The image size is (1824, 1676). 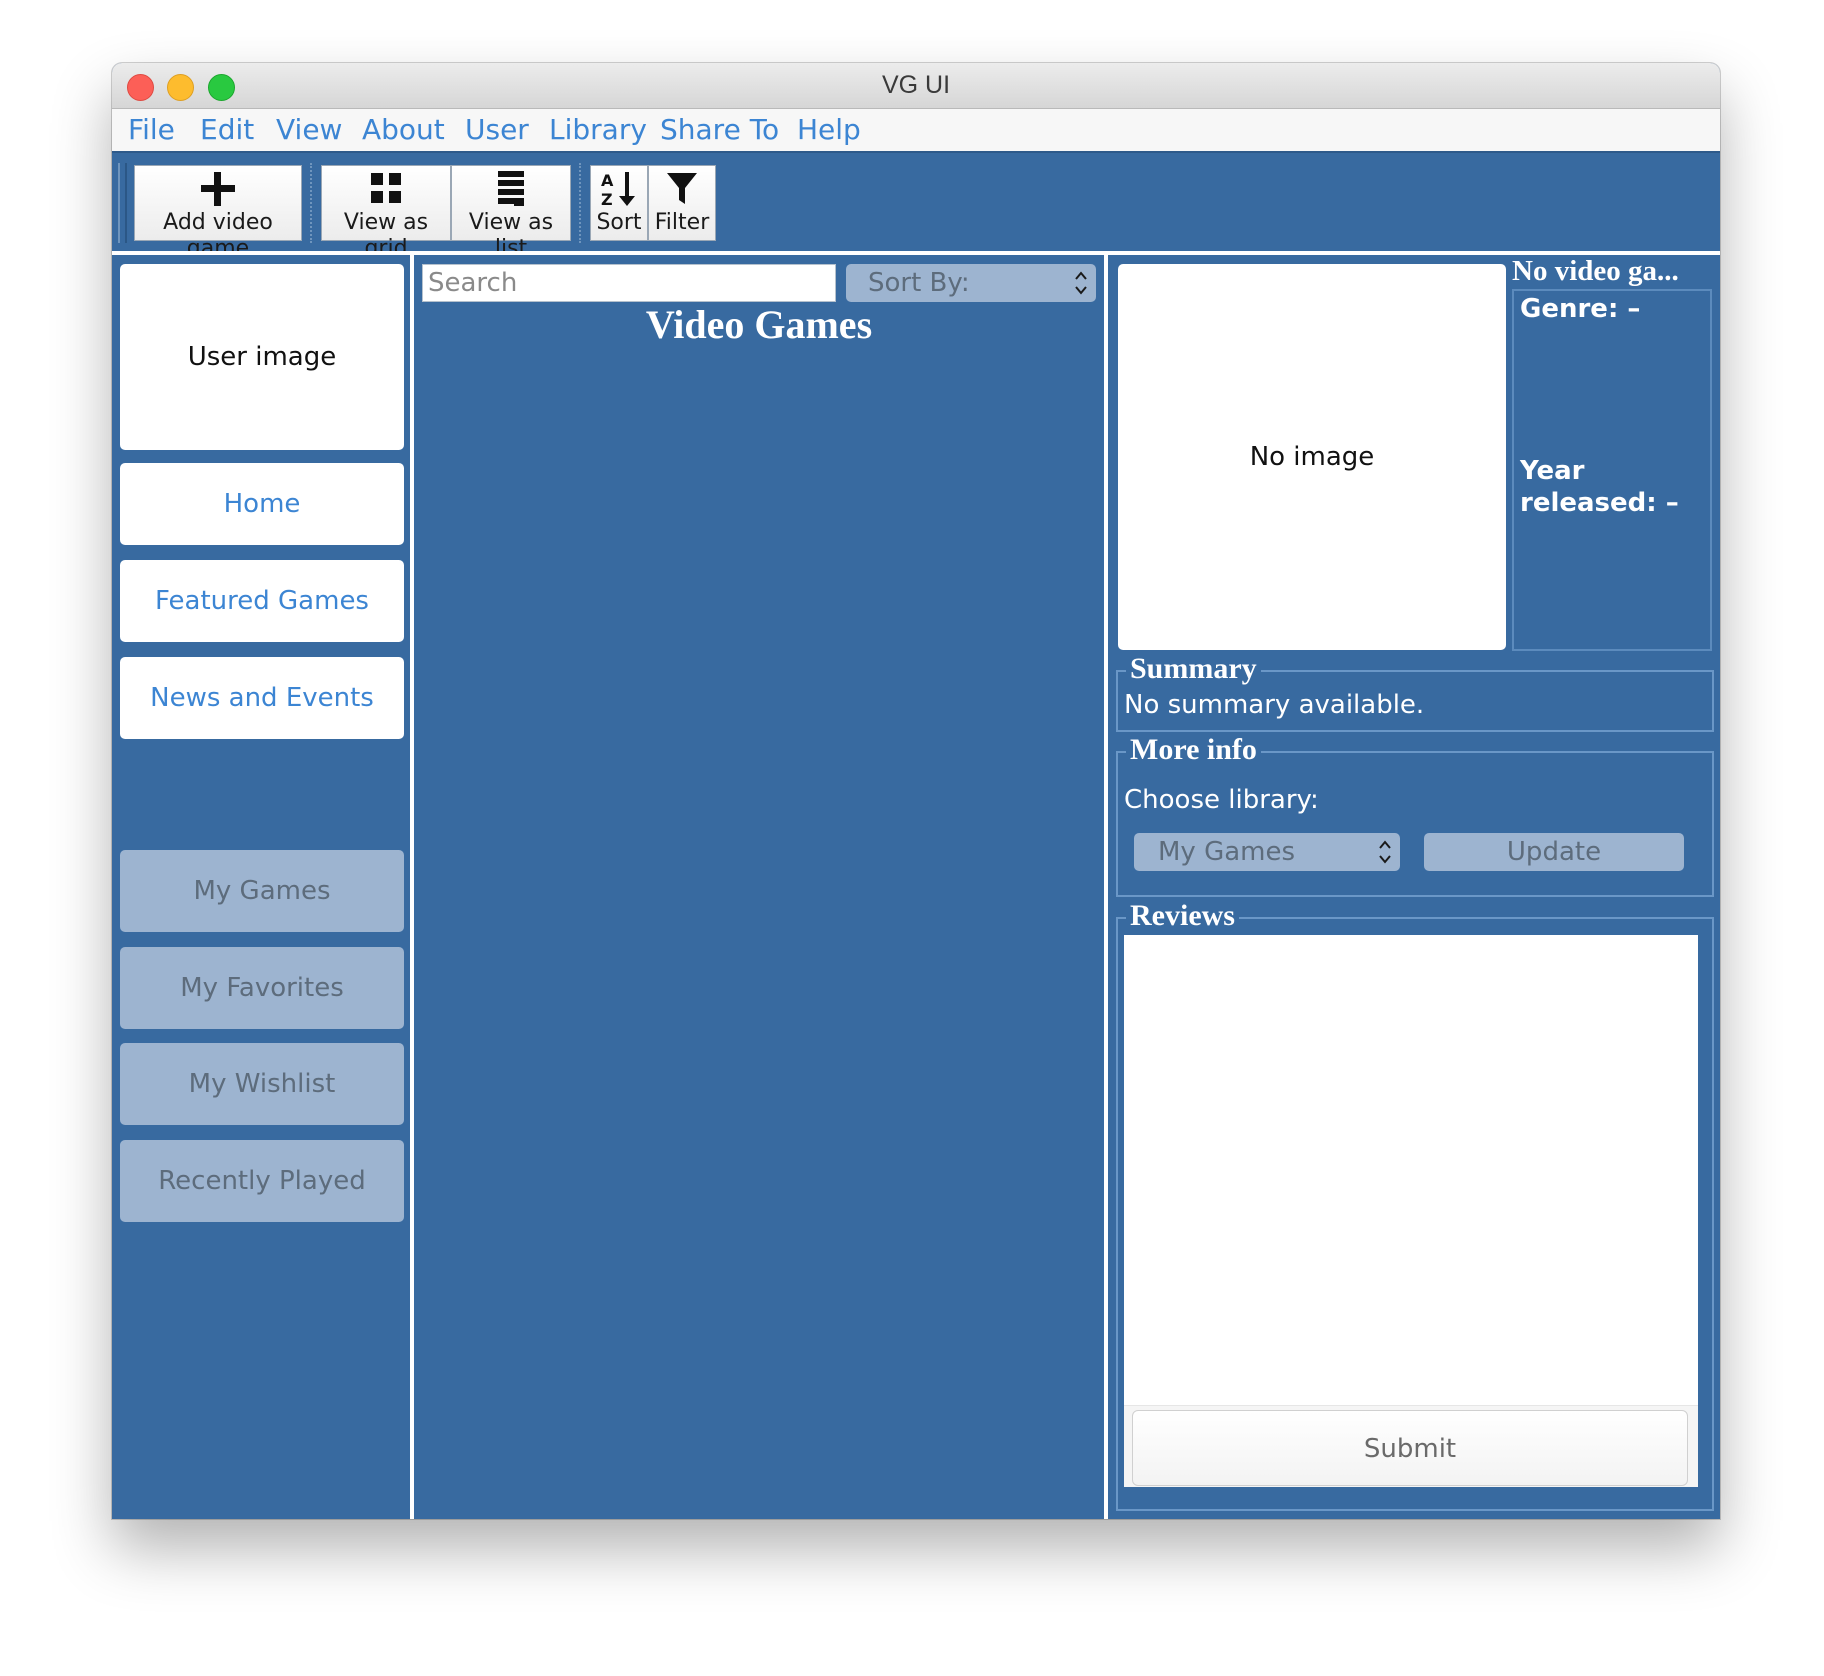 I want to click on menu-library: Library, so click(x=598, y=130).